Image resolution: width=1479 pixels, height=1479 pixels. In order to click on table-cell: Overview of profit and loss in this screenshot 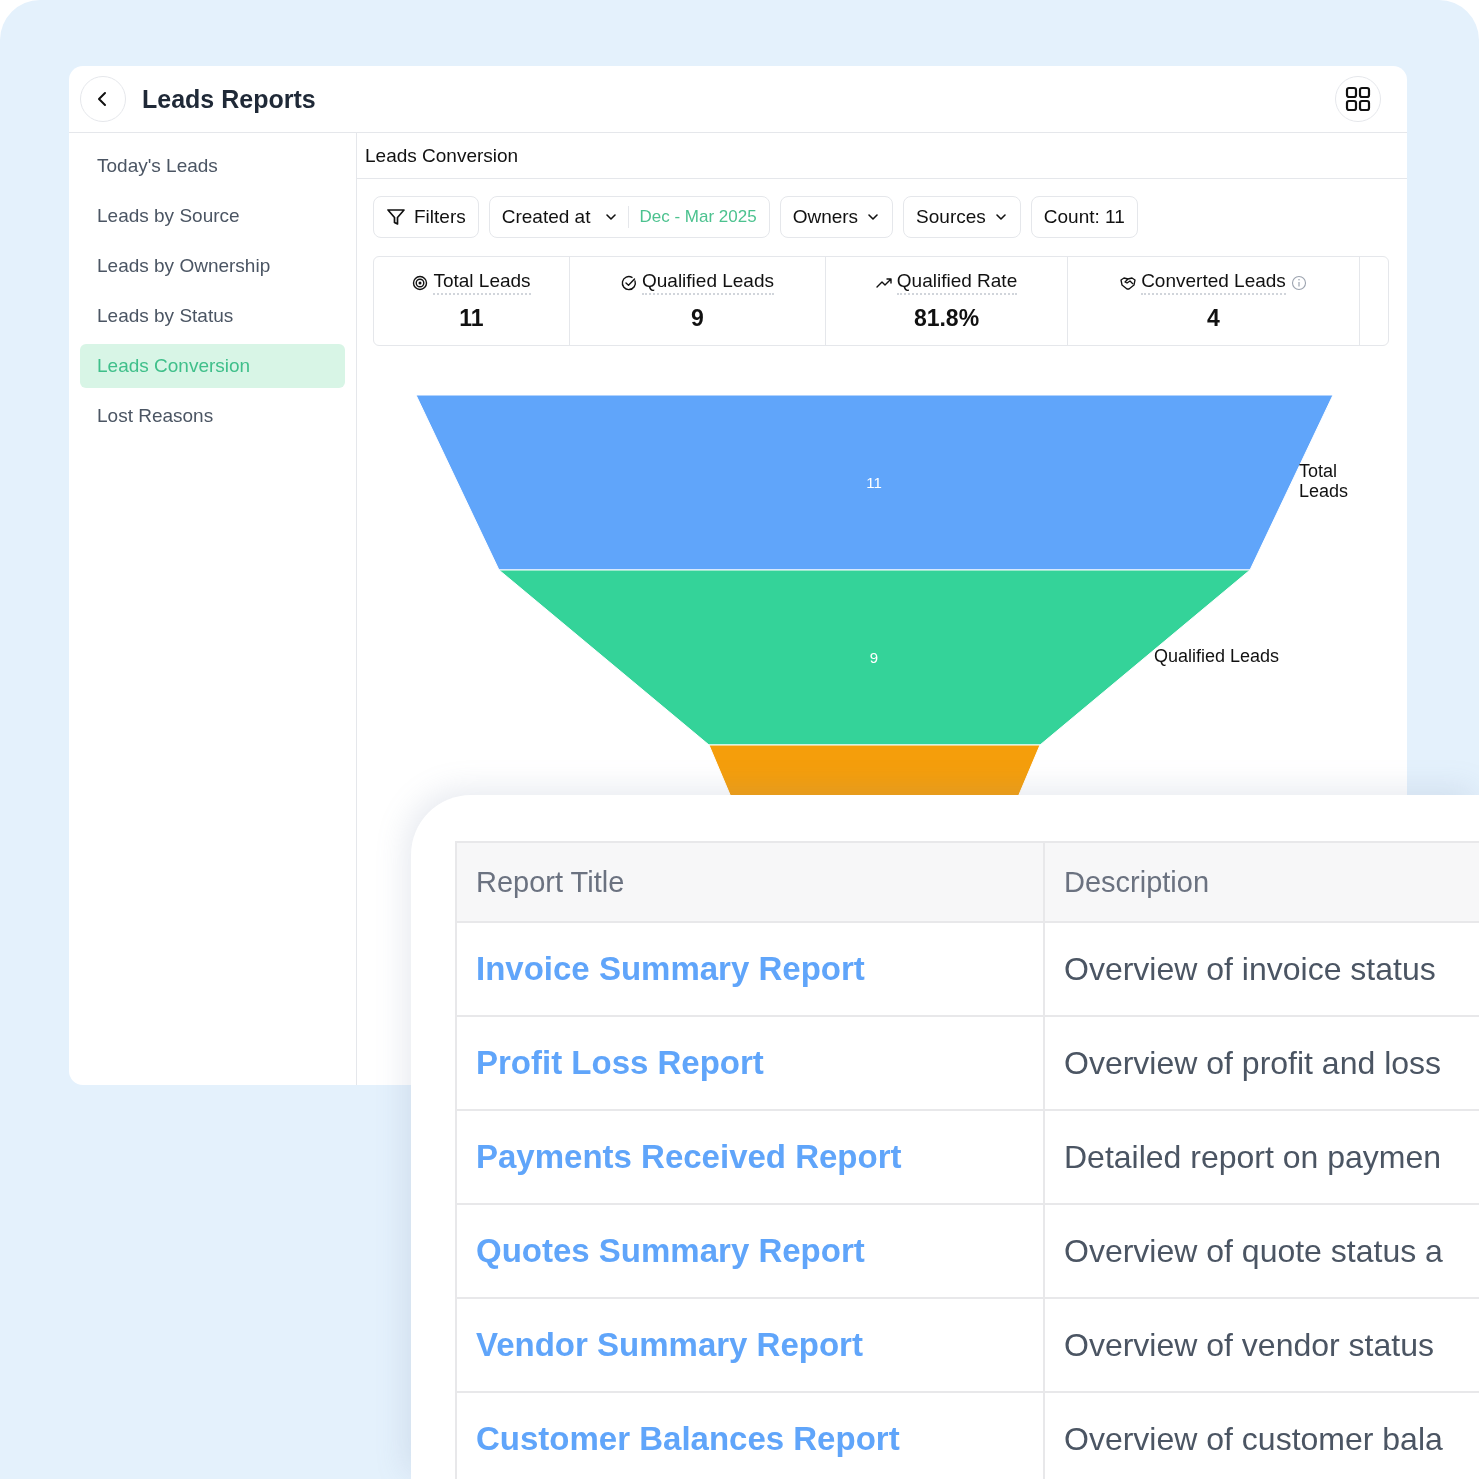, I will do `click(1262, 1064)`.